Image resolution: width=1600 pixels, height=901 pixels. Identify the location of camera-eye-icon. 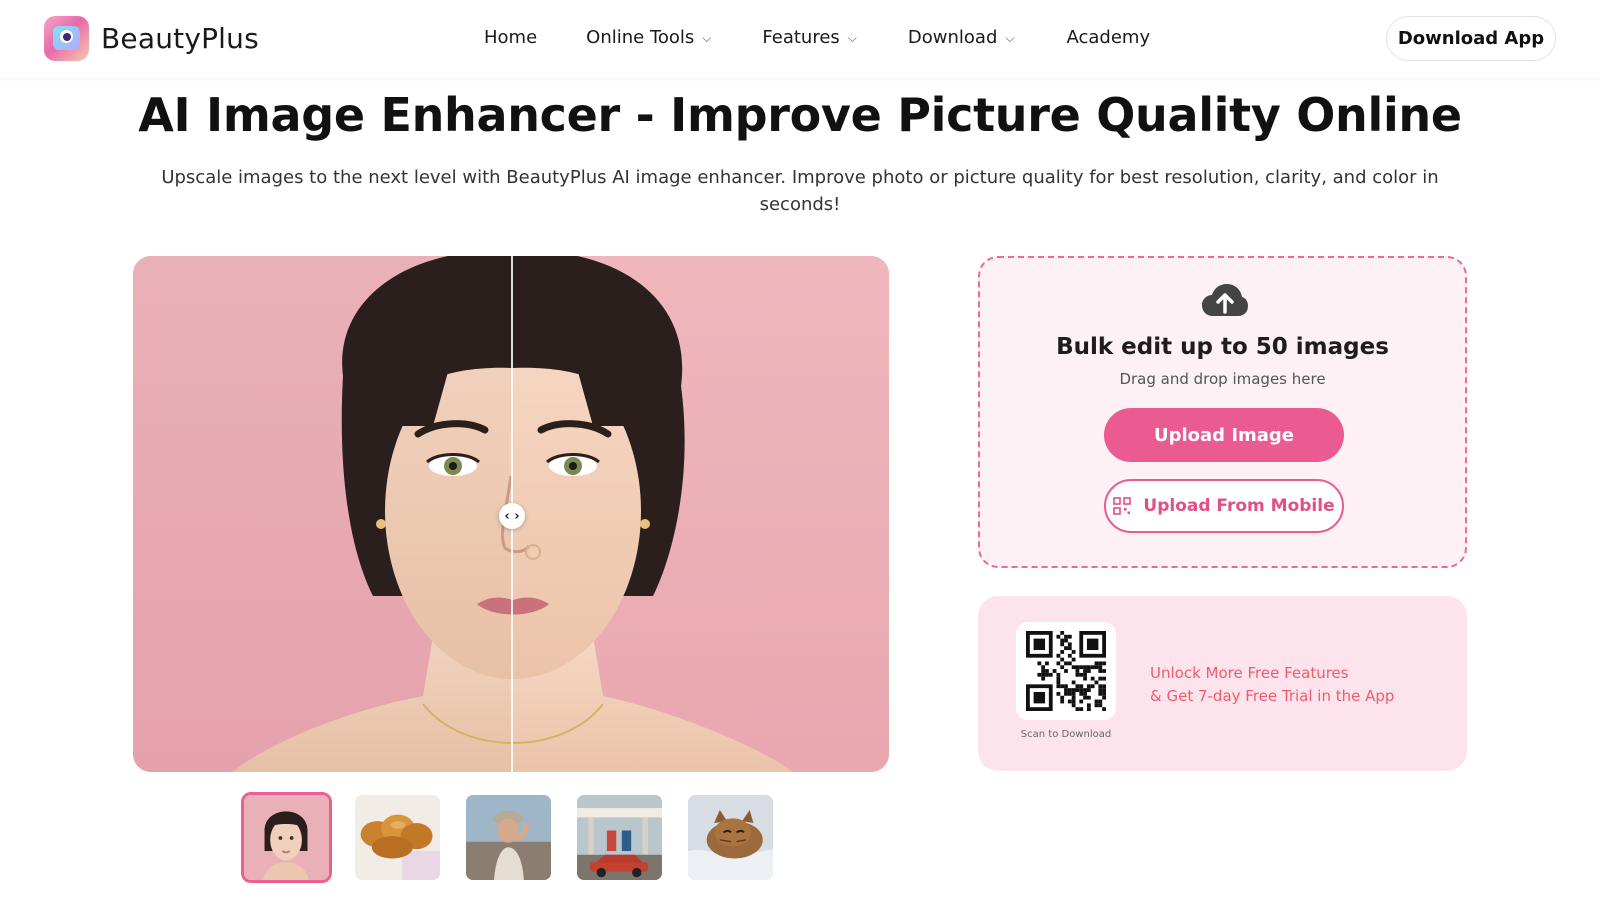
(66, 38).